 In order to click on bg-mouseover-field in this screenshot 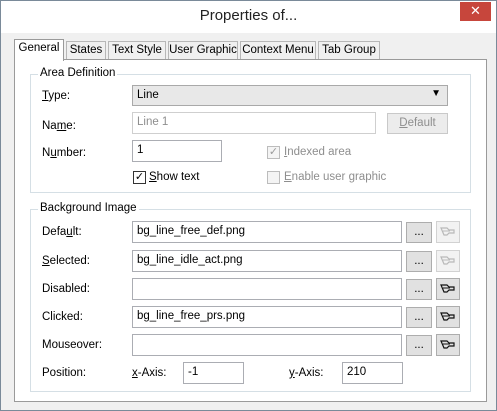, I will do `click(267, 345)`.